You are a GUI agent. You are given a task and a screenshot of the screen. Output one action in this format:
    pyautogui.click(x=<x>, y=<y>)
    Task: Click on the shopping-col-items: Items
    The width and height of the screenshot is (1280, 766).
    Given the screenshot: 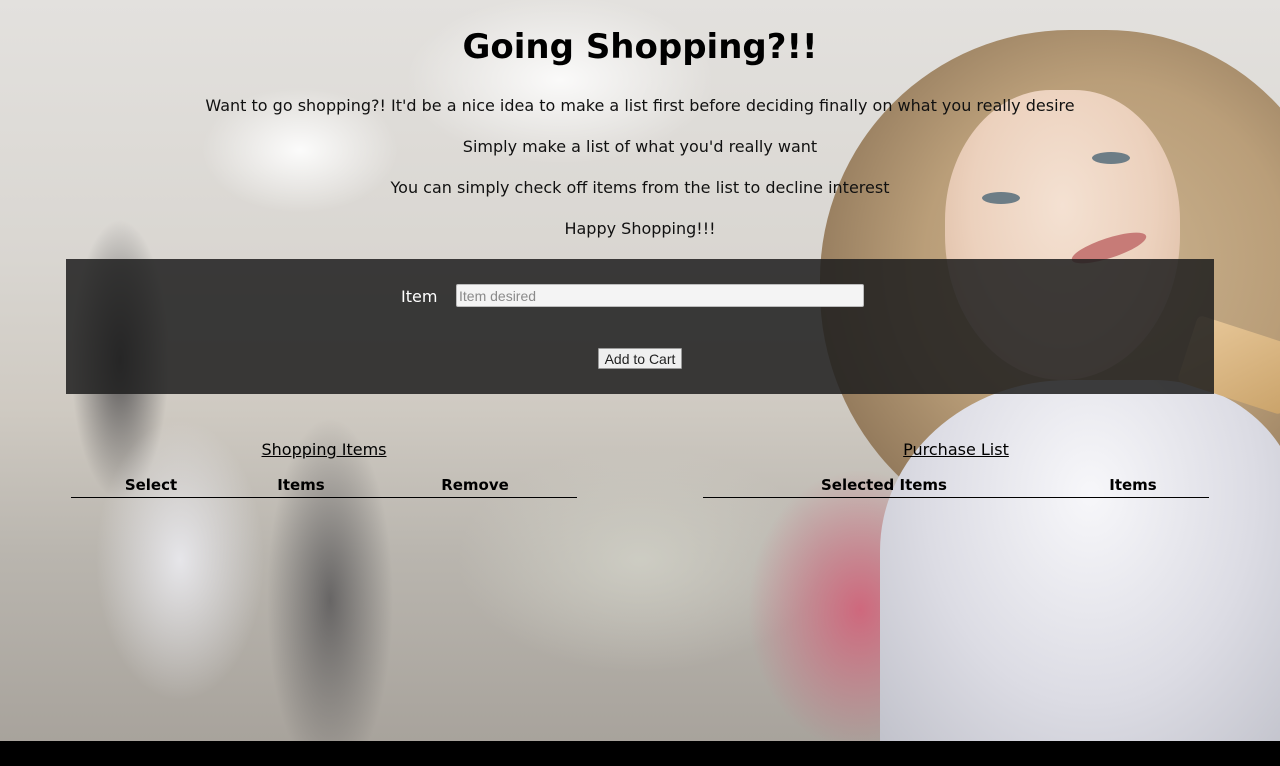 What is the action you would take?
    pyautogui.click(x=301, y=485)
    